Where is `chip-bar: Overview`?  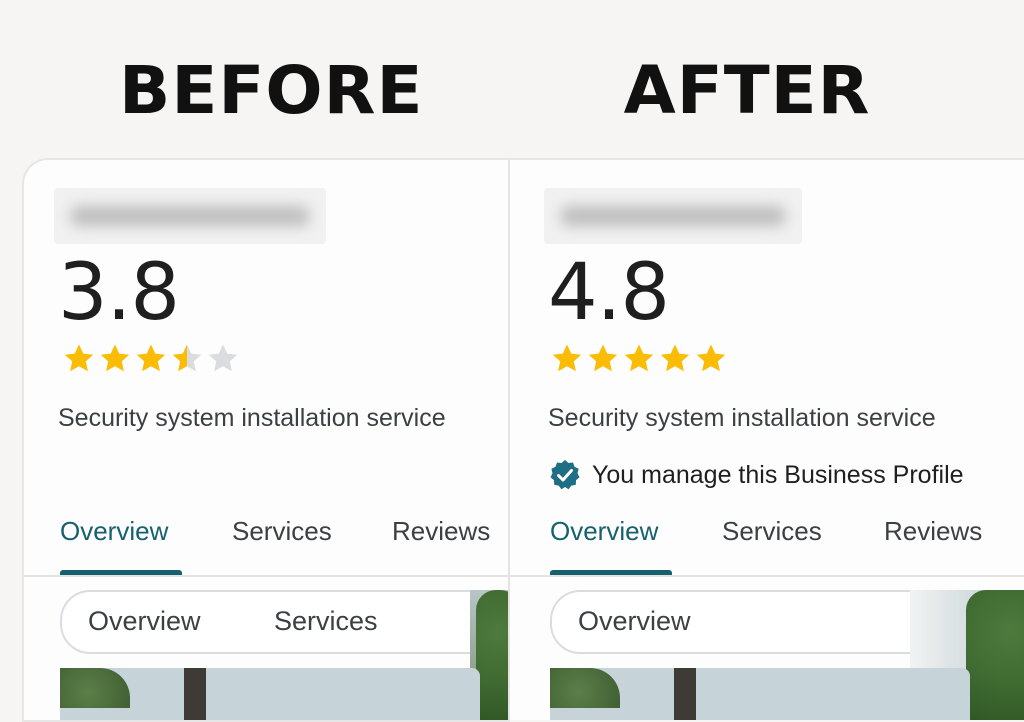
chip-bar: Overview is located at coordinates (761, 622).